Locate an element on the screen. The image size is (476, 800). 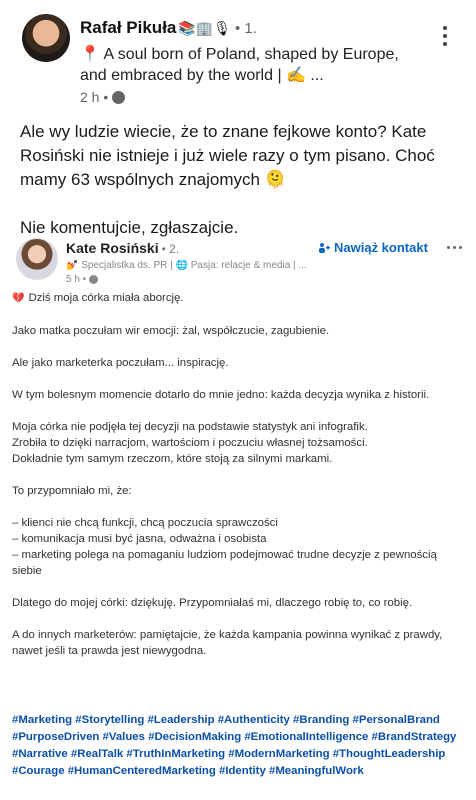
avatar is located at coordinates (46, 38).